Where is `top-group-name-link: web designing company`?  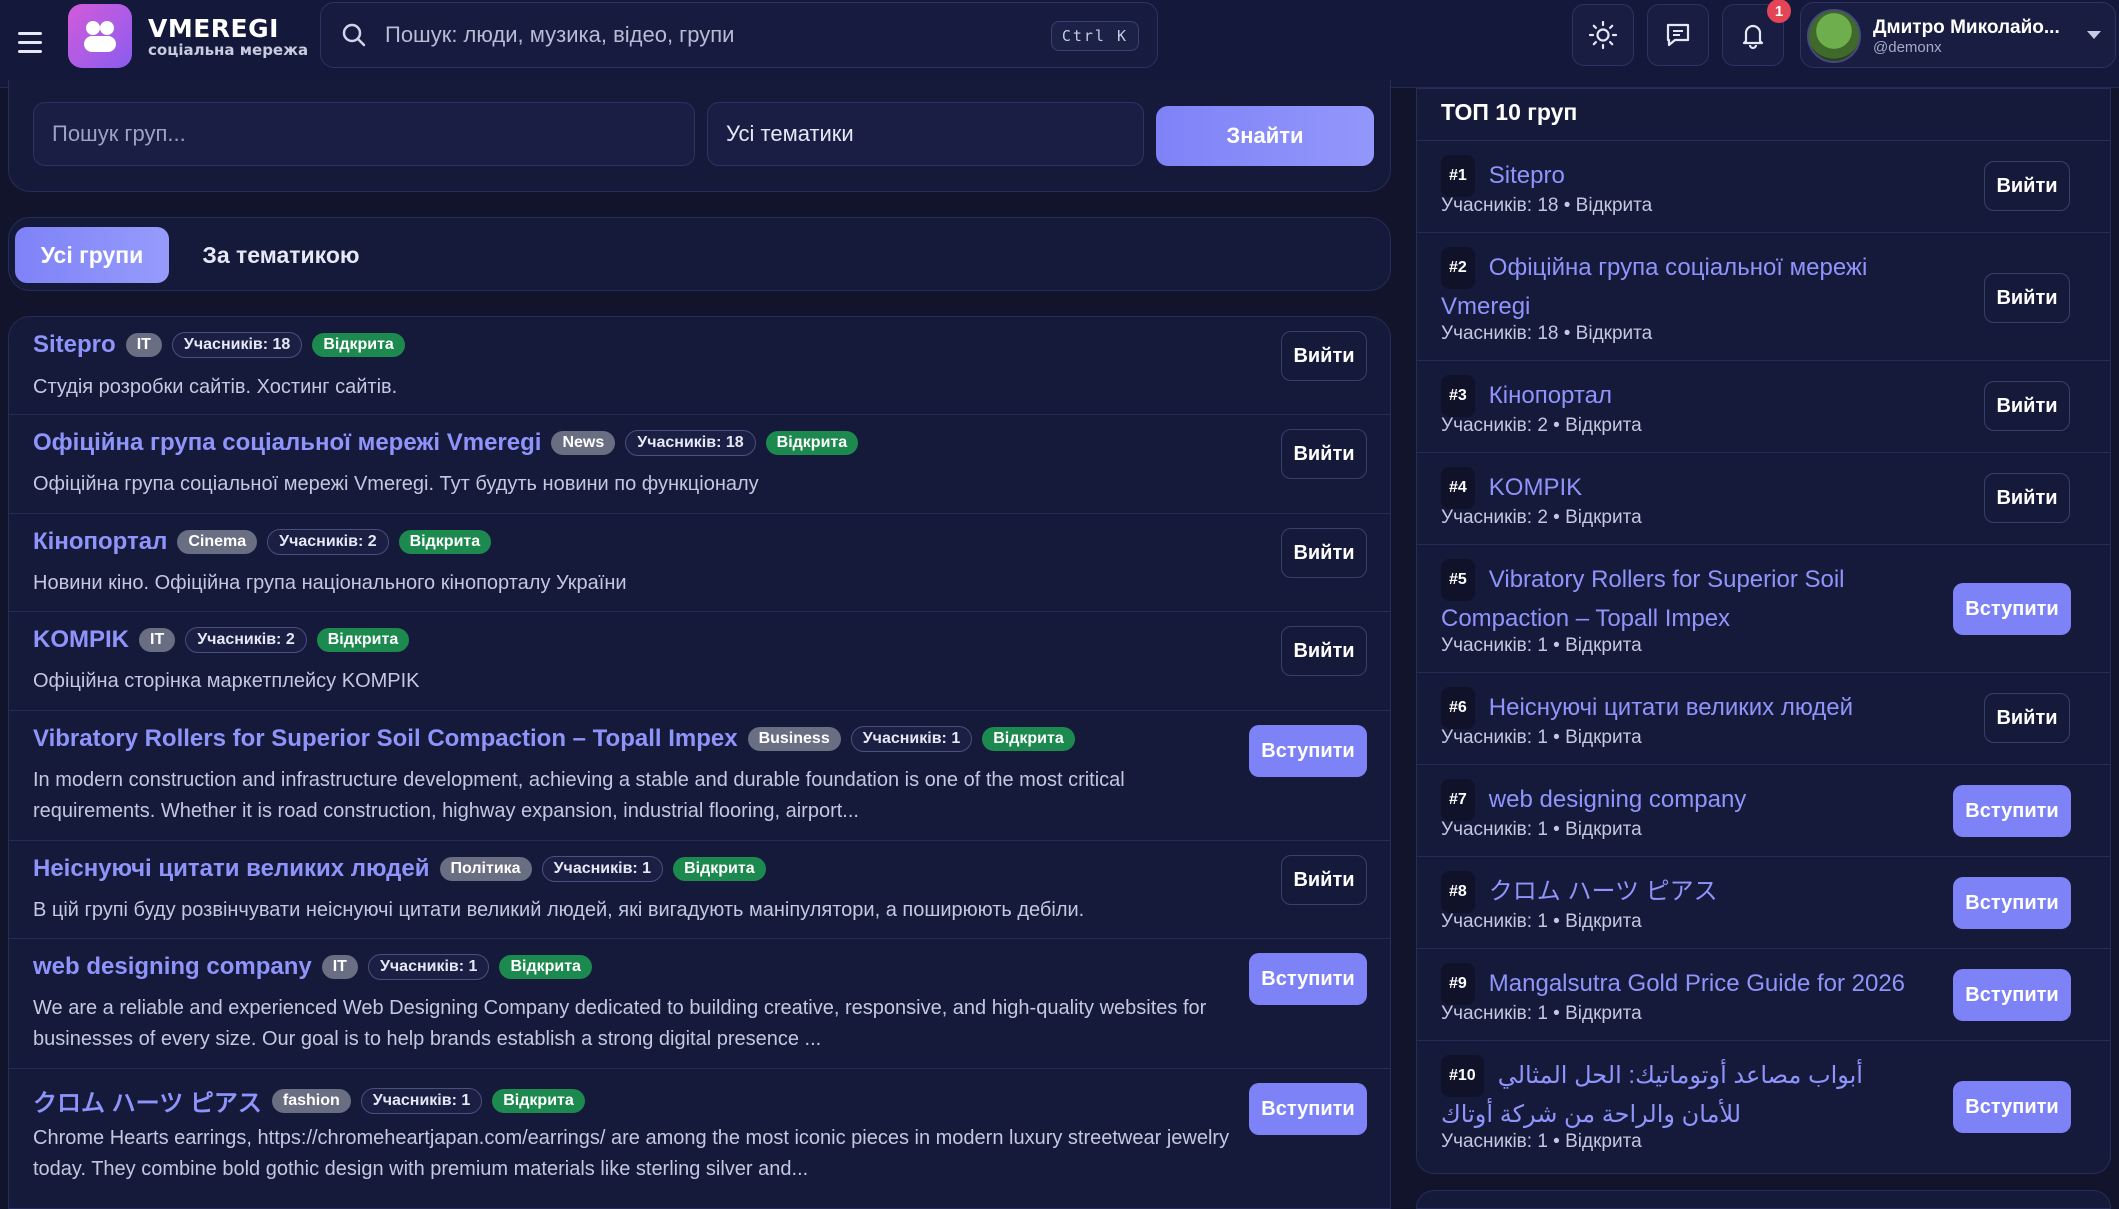
top-group-name-link: web designing company is located at coordinates (1618, 799).